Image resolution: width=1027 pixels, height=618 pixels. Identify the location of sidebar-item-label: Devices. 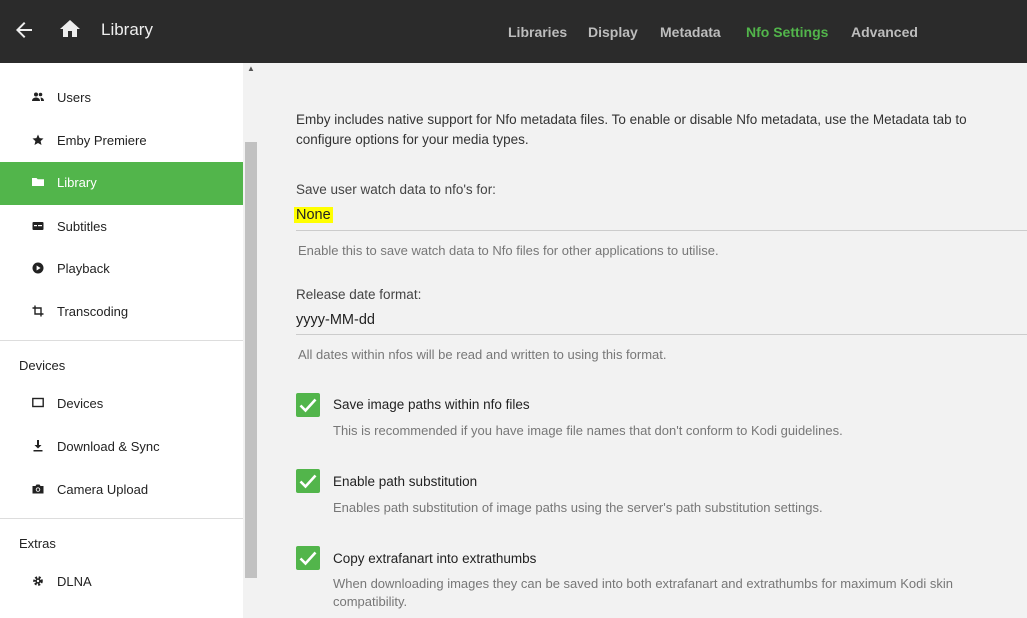
(80, 403).